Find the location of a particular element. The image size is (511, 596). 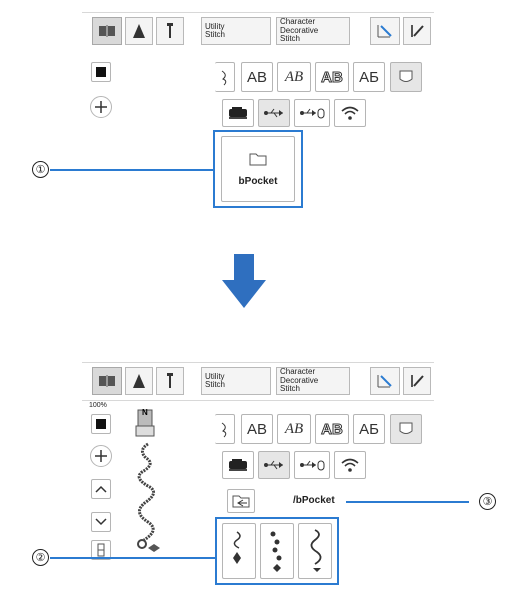

callout-one-marker: ① is located at coordinates (40, 169).